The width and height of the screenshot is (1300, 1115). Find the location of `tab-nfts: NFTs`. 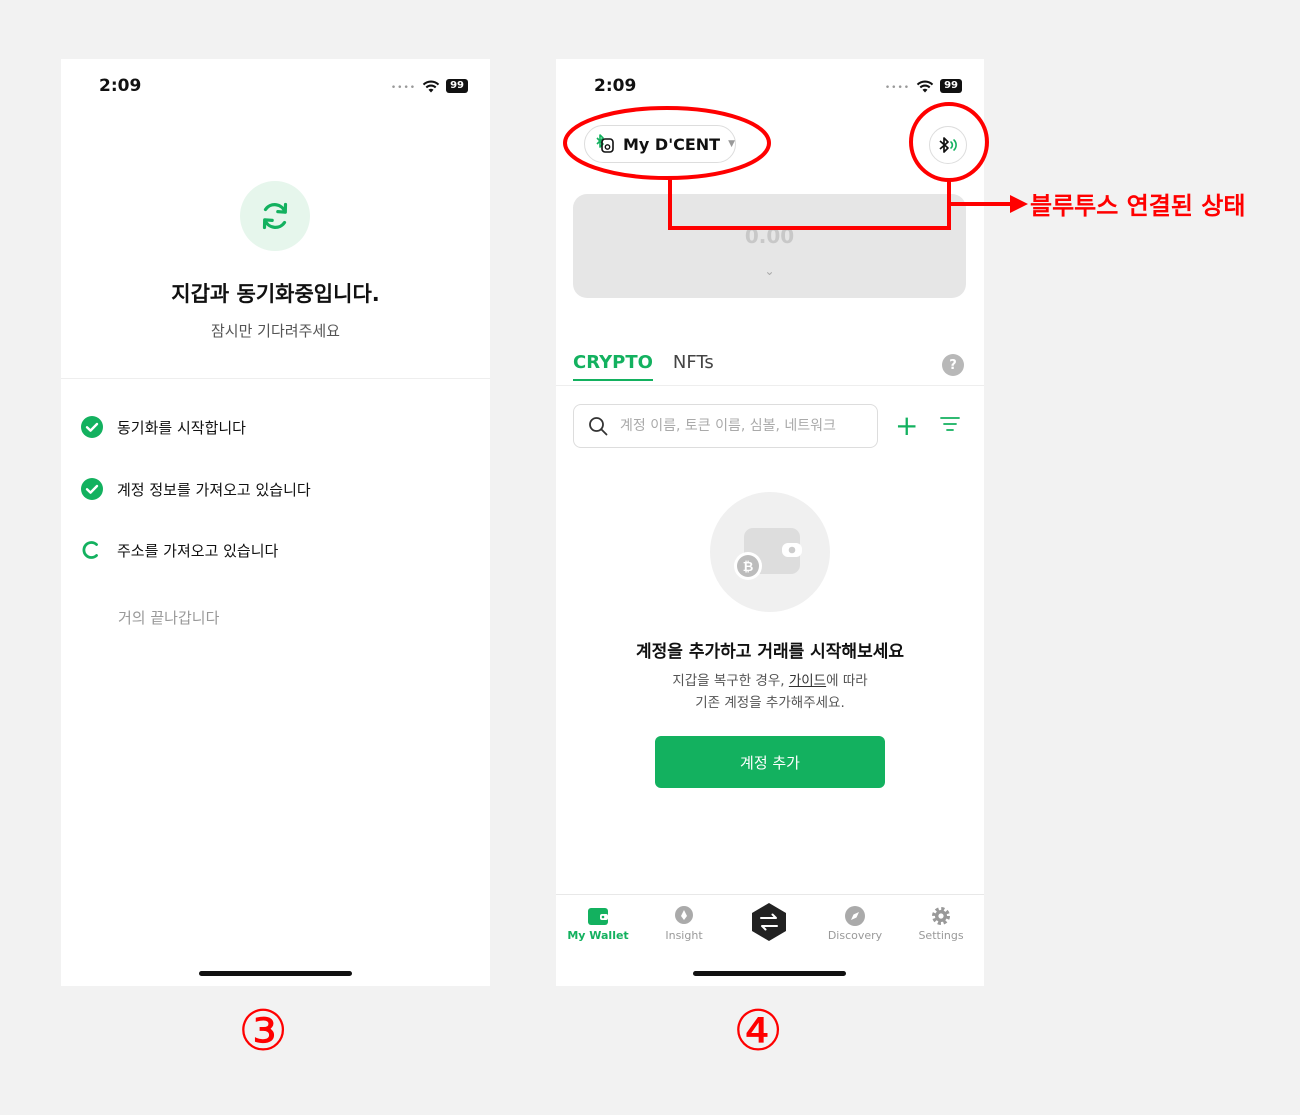

tab-nfts: NFTs is located at coordinates (693, 366).